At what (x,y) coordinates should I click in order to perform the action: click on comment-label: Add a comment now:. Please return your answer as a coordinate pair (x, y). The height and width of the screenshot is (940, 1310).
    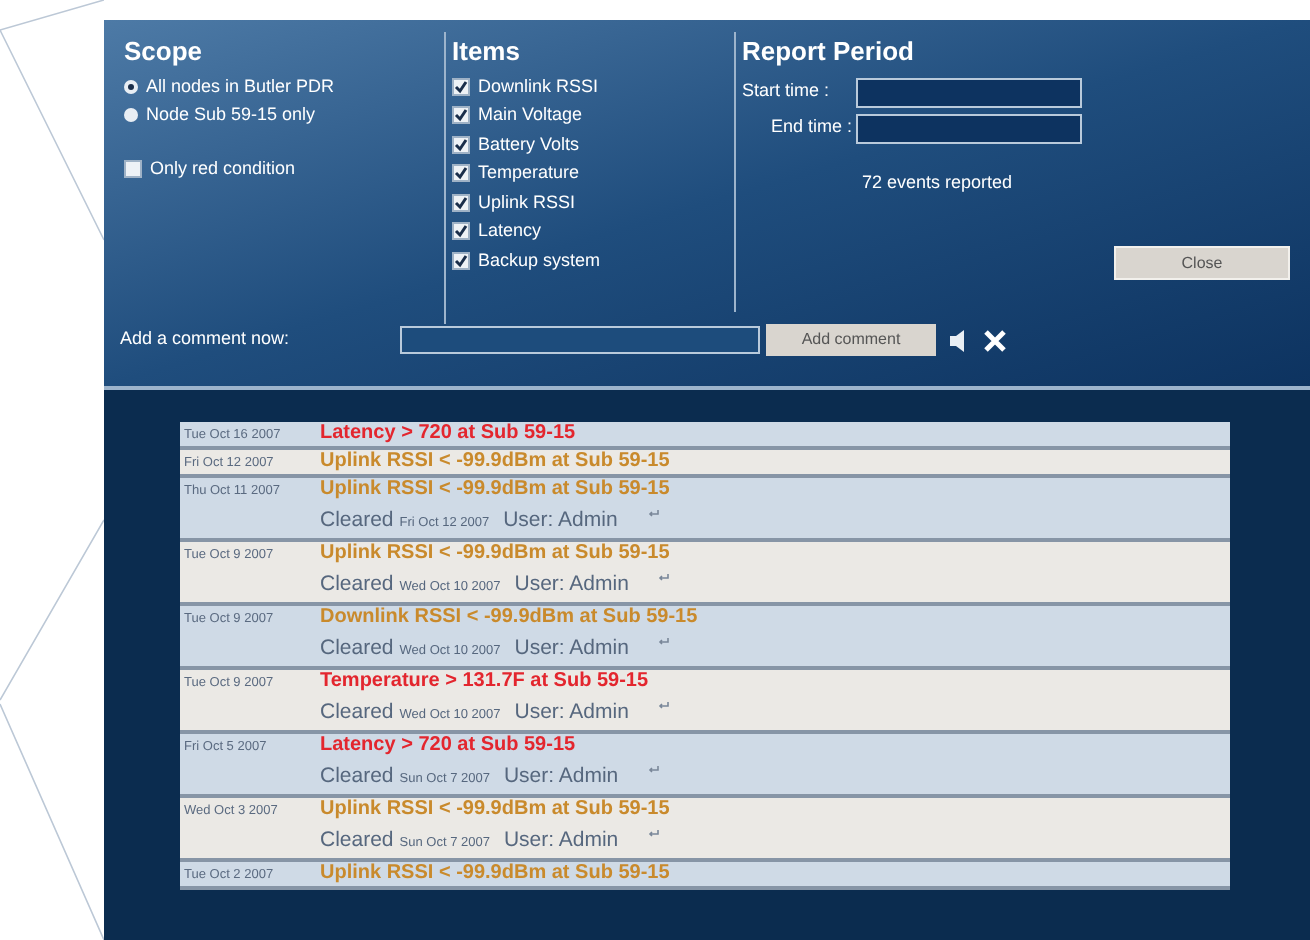
    Looking at the image, I should click on (206, 339).